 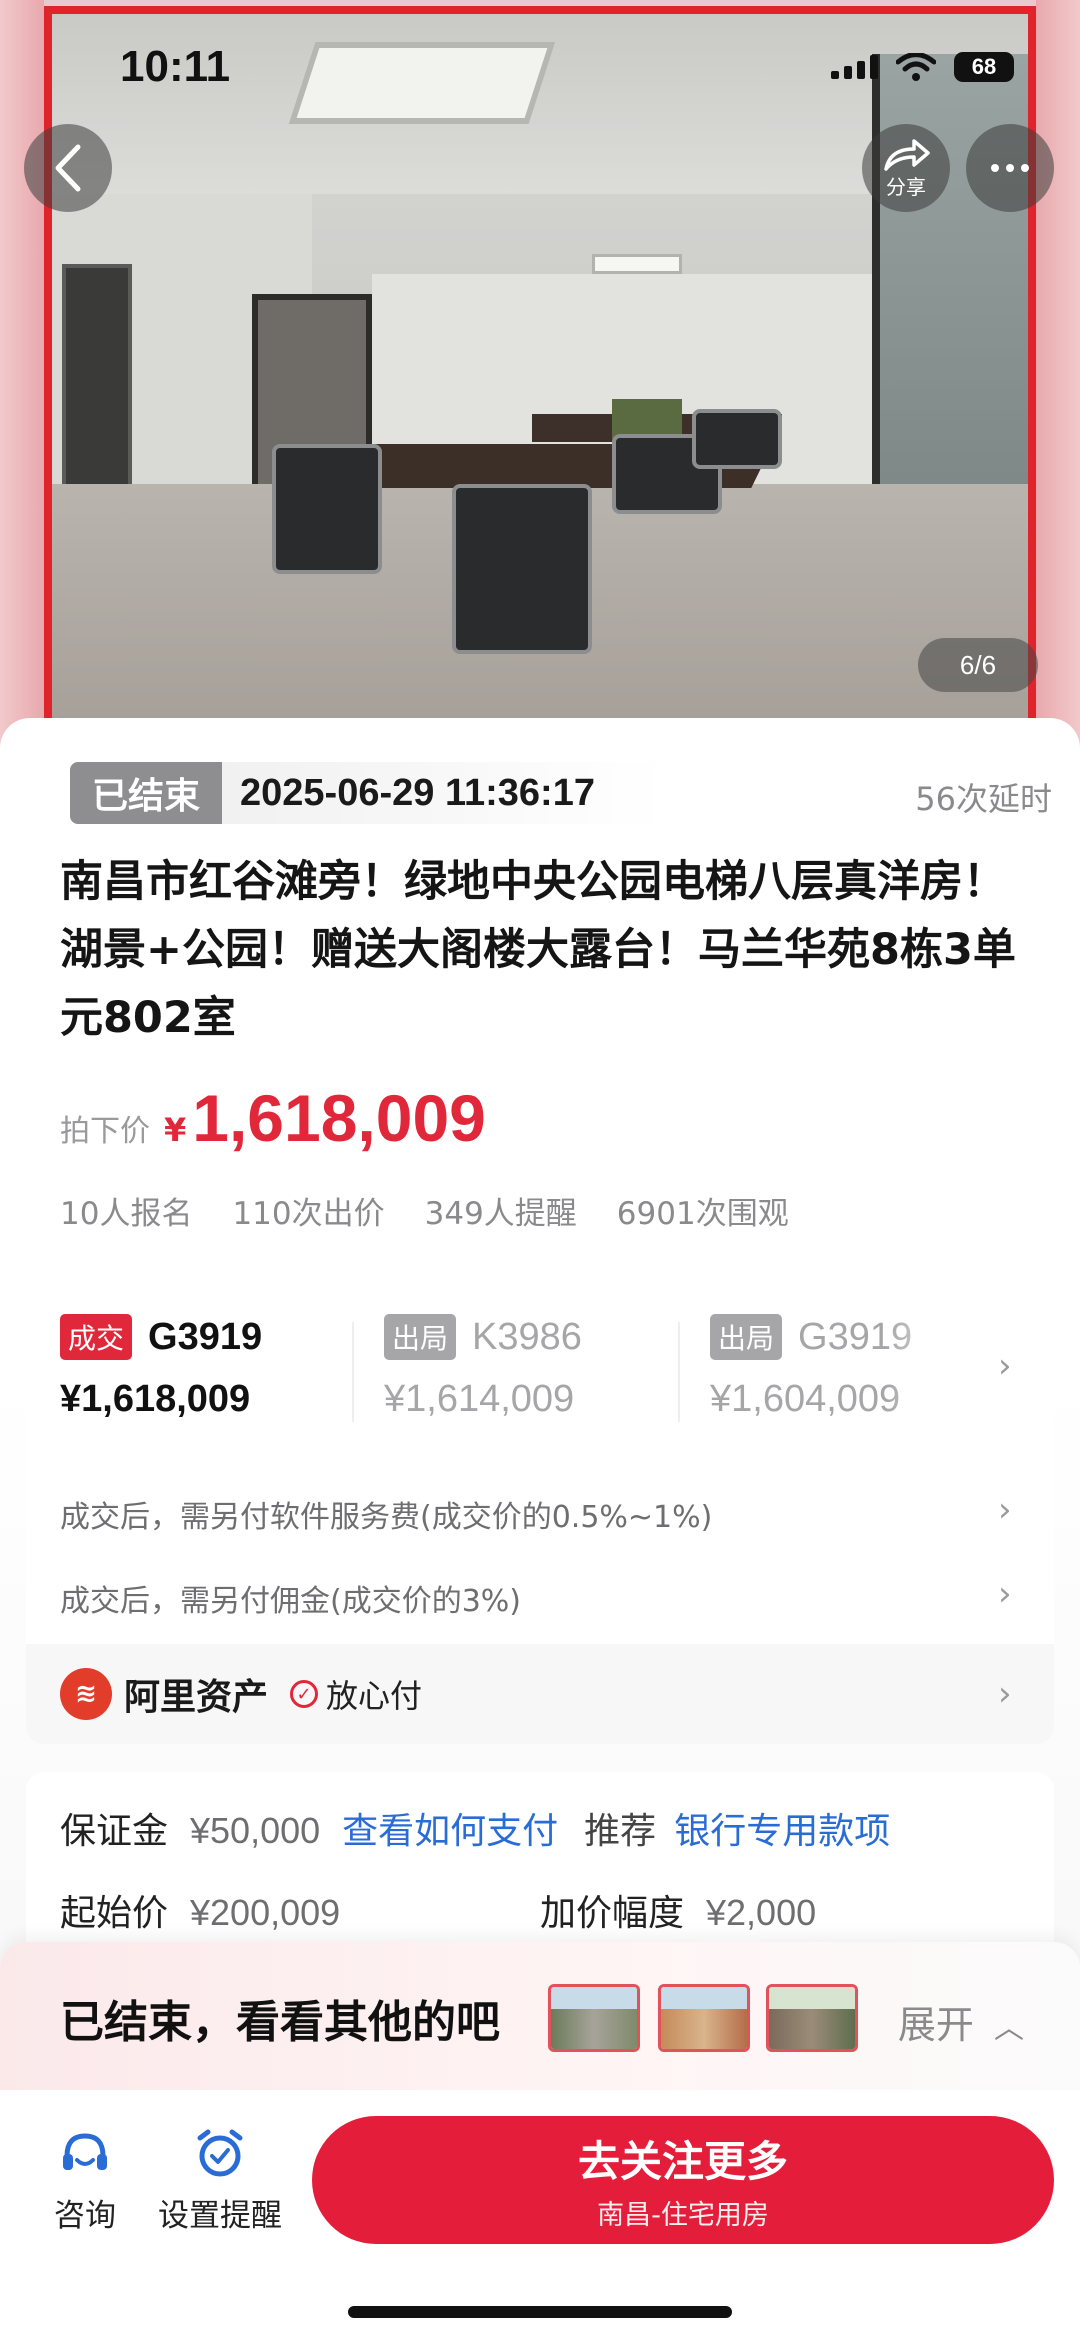 I want to click on ended-message: 已结束，看看其他的吧, so click(x=280, y=2022).